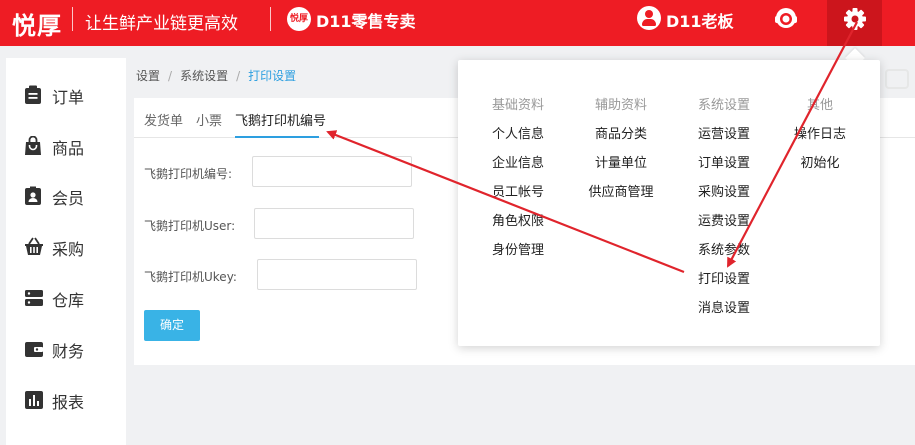 This screenshot has width=915, height=445. I want to click on settings-button, so click(854, 23).